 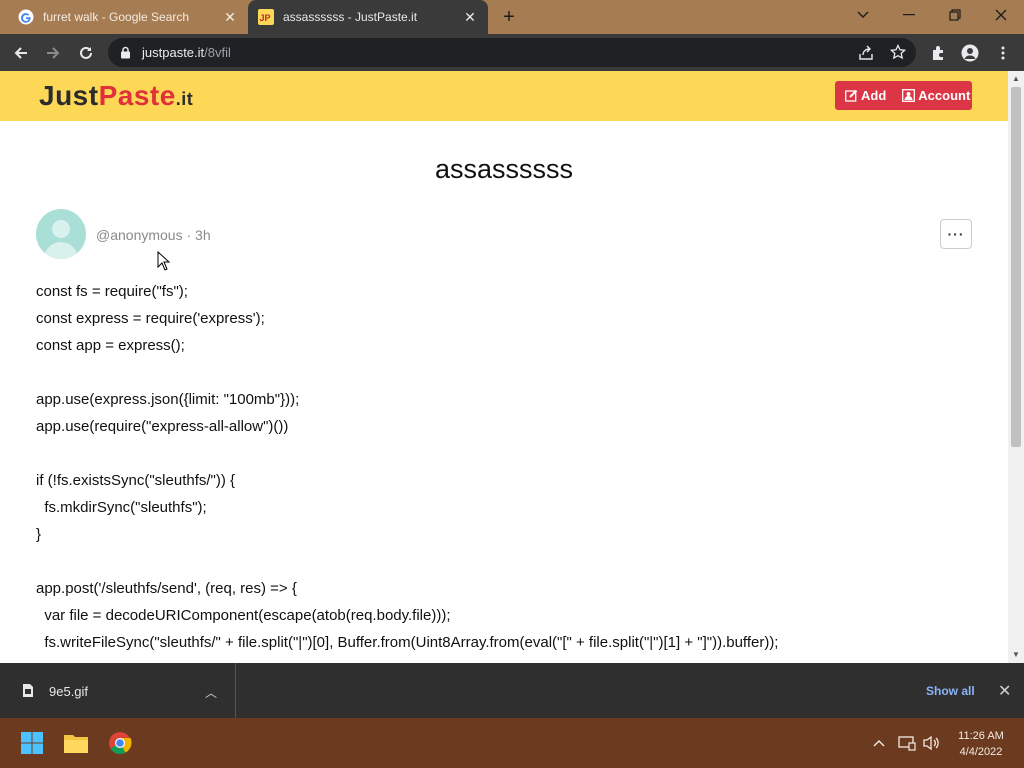 What do you see at coordinates (21, 53) in the screenshot?
I see `back-icon` at bounding box center [21, 53].